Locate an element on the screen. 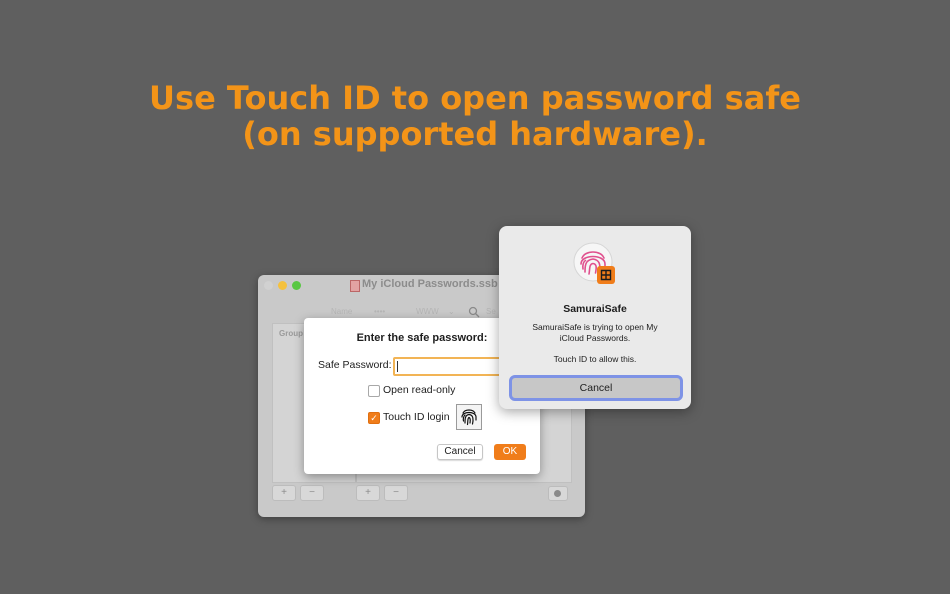  window-title: My iCloud Passwords.ssb is located at coordinates (430, 284).